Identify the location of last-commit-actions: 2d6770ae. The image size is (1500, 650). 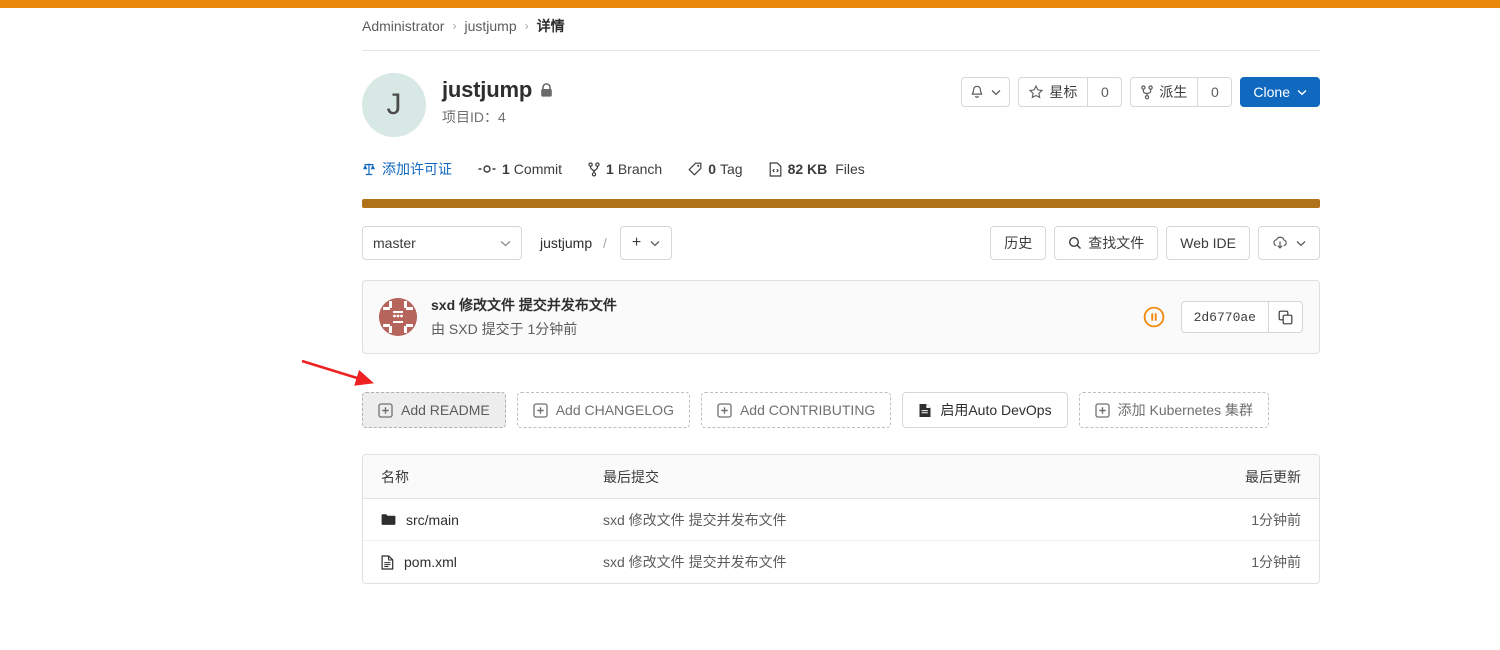
(1223, 317).